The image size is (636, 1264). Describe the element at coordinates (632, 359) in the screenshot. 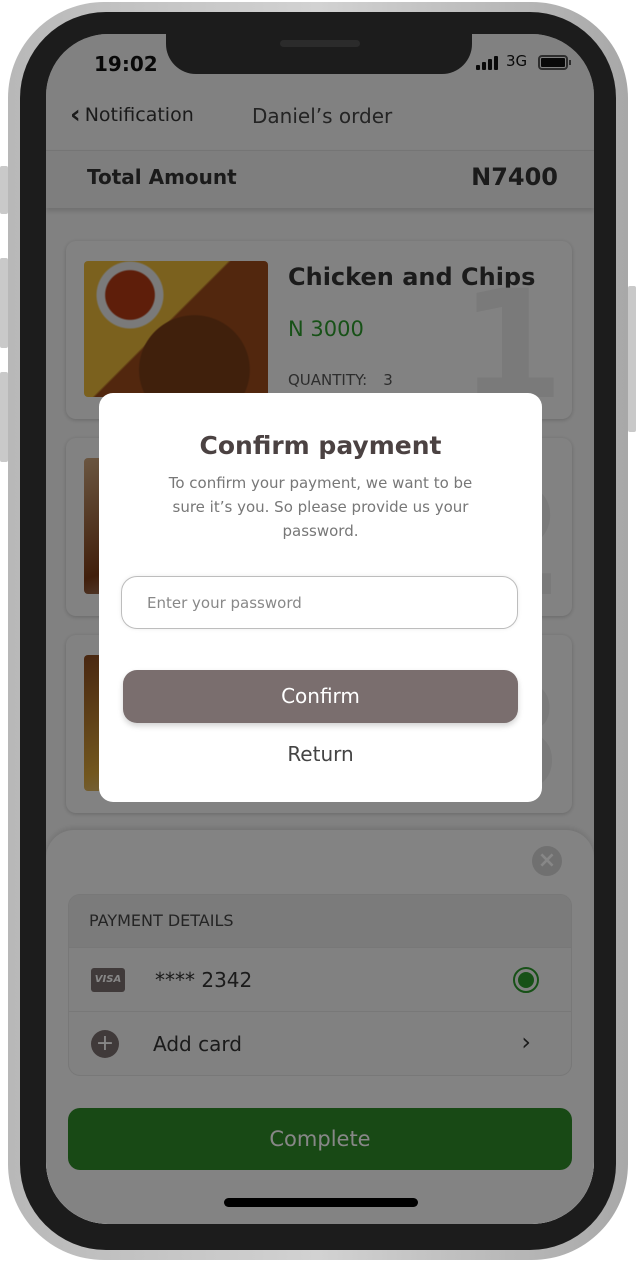

I see `power-button` at that location.